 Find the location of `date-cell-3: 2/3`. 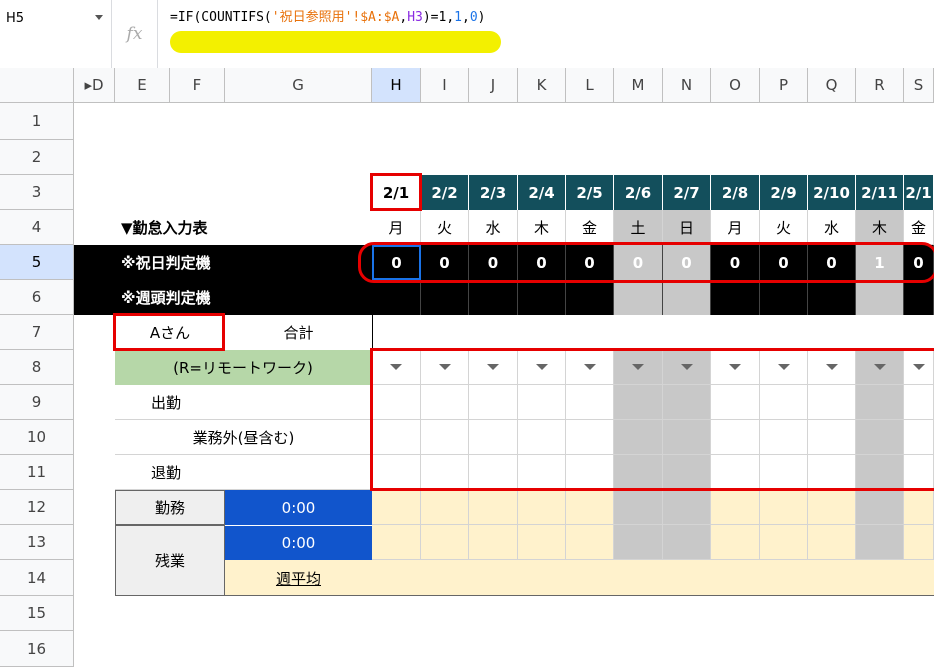

date-cell-3: 2/3 is located at coordinates (493, 192).